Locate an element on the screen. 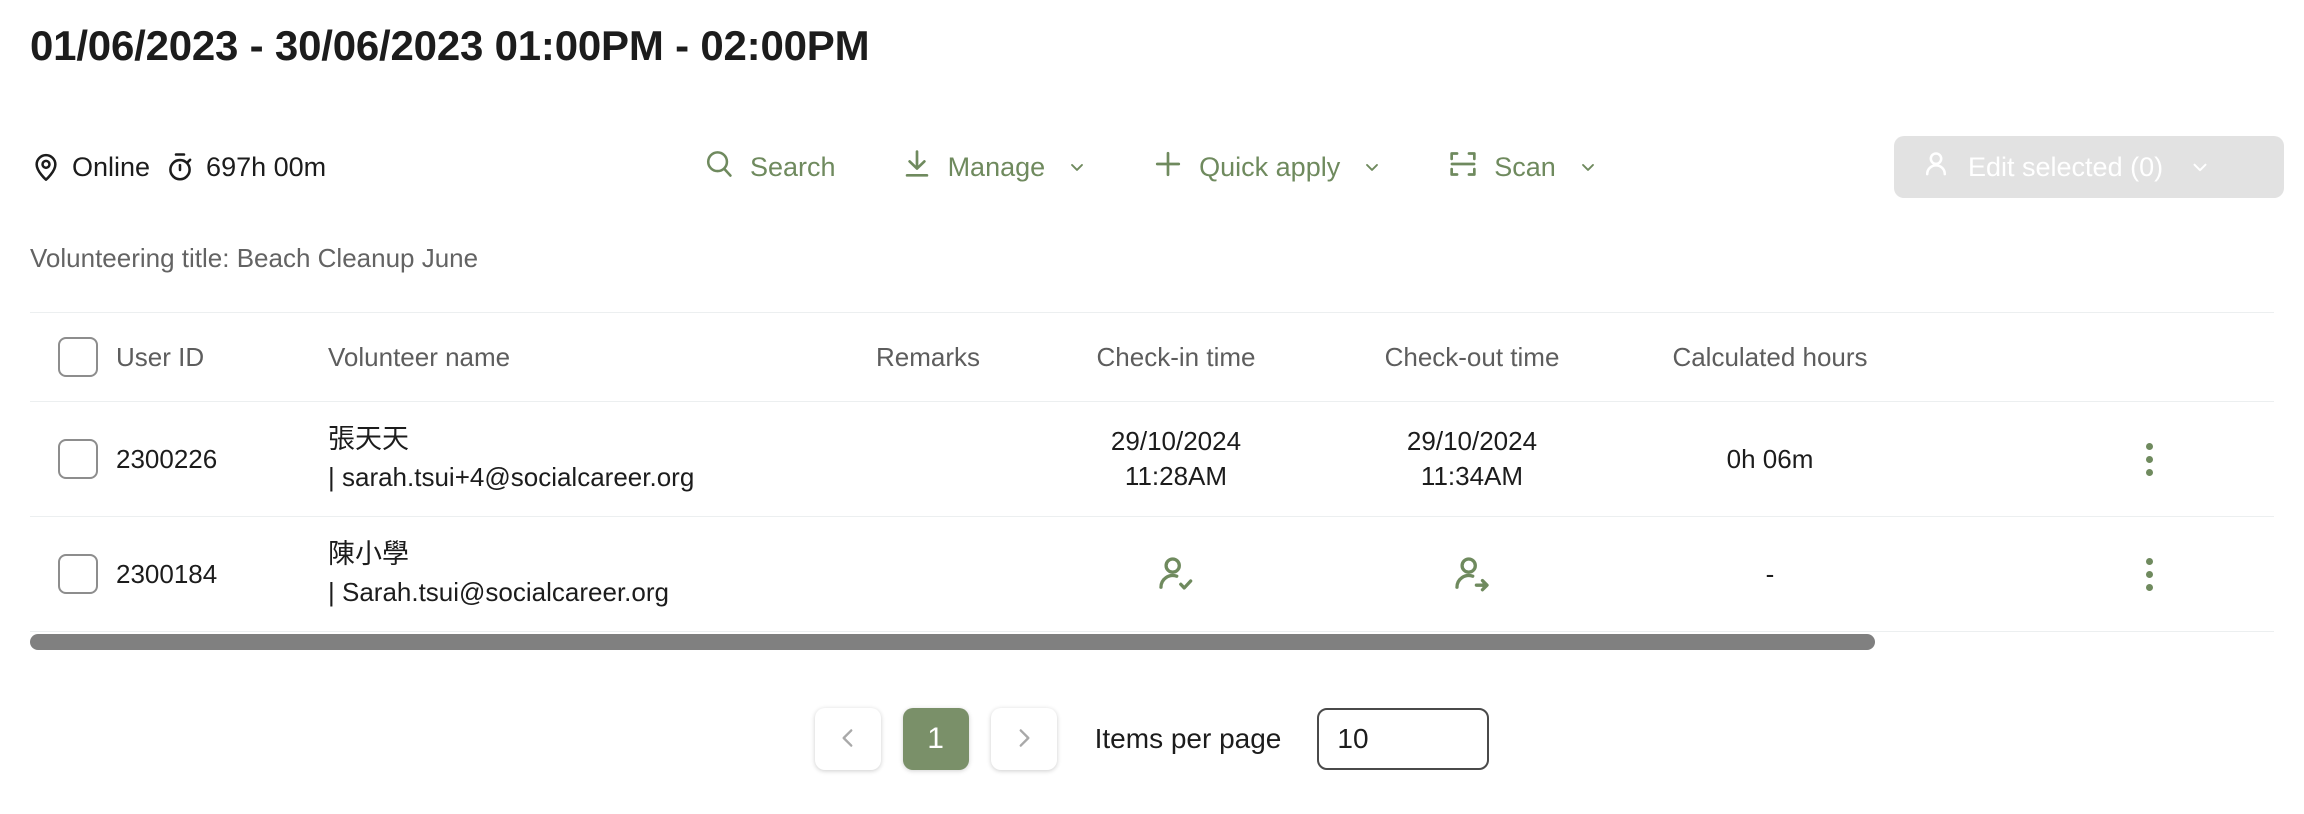 The width and height of the screenshot is (2304, 814). column-remarks: Remarks is located at coordinates (928, 357).